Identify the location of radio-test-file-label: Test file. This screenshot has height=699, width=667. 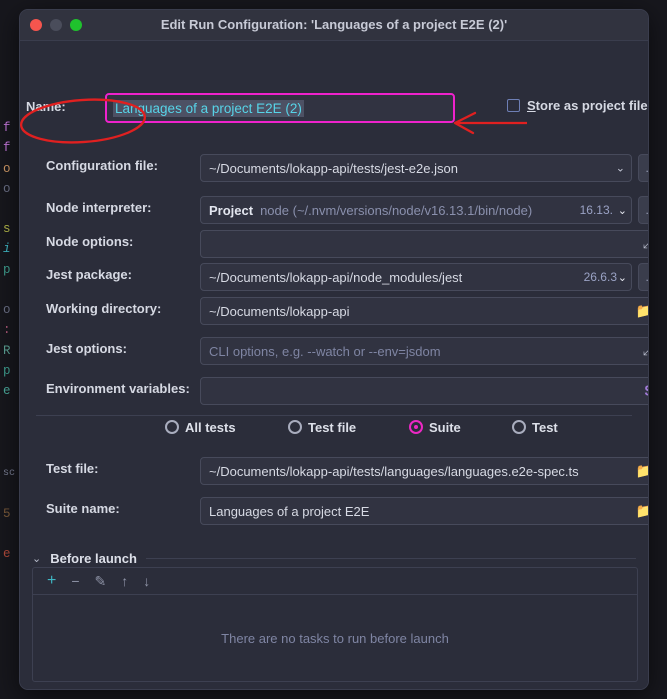
(332, 427).